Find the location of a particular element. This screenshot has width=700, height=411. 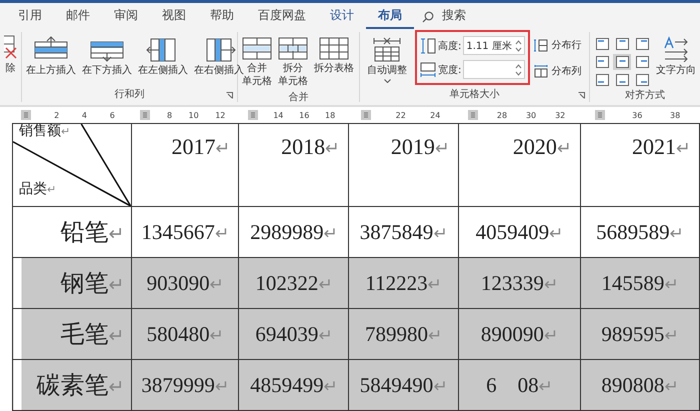

insert-button: 在左侧插入 is located at coordinates (163, 56).